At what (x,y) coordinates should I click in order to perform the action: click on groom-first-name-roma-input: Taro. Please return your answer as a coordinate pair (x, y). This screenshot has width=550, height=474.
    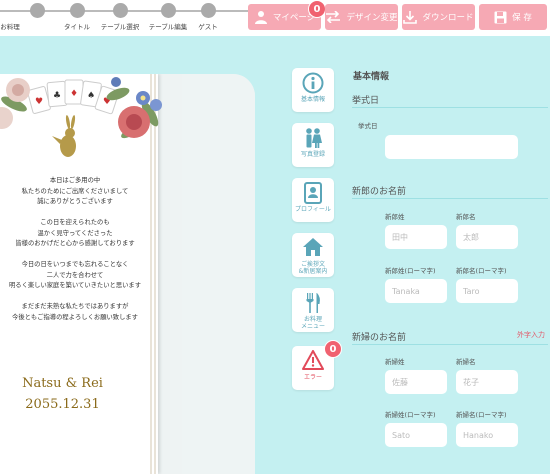
    Looking at the image, I should click on (487, 291).